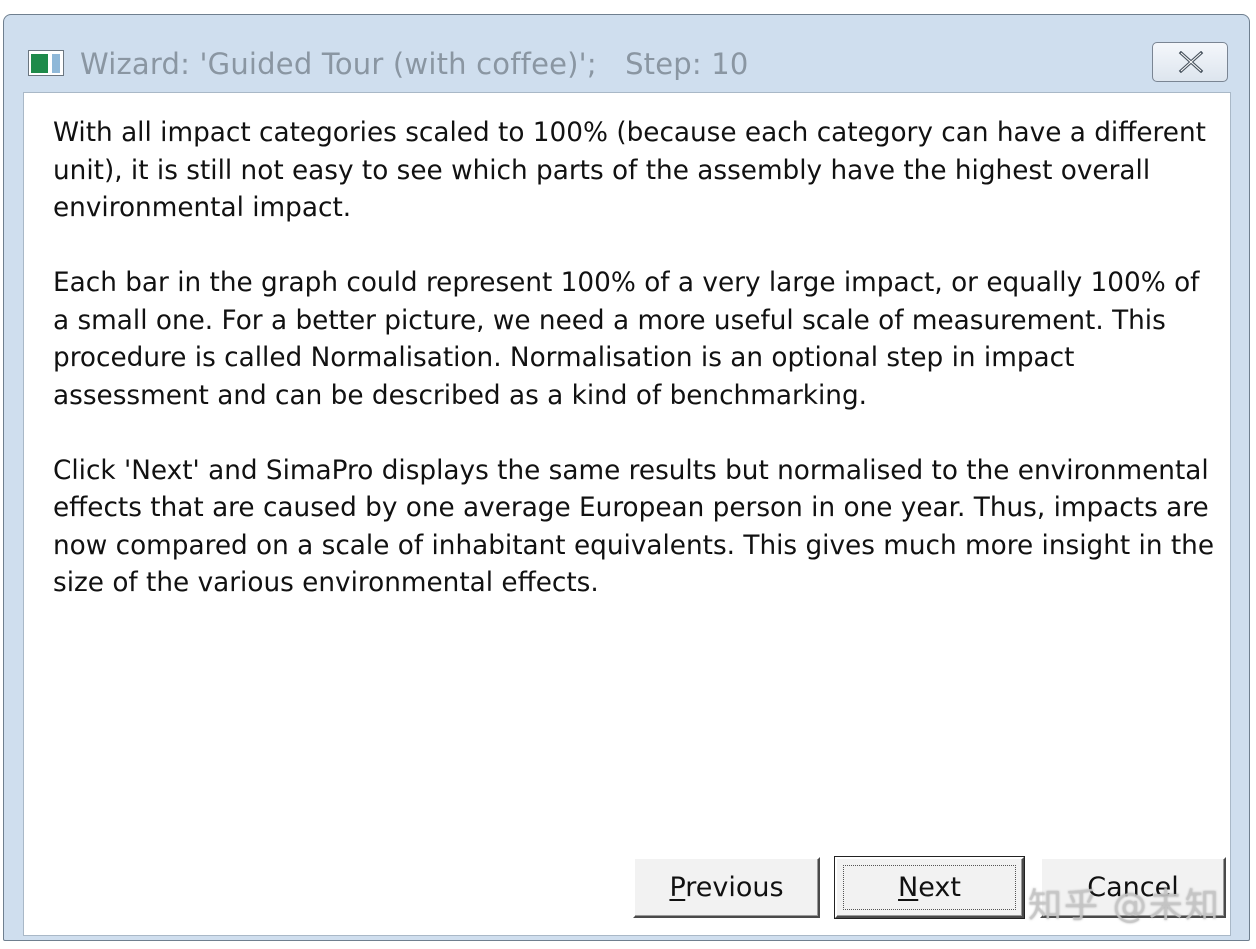 The height and width of the screenshot is (949, 1256). Describe the element at coordinates (734, 887) in the screenshot. I see `previous-label: revious` at that location.